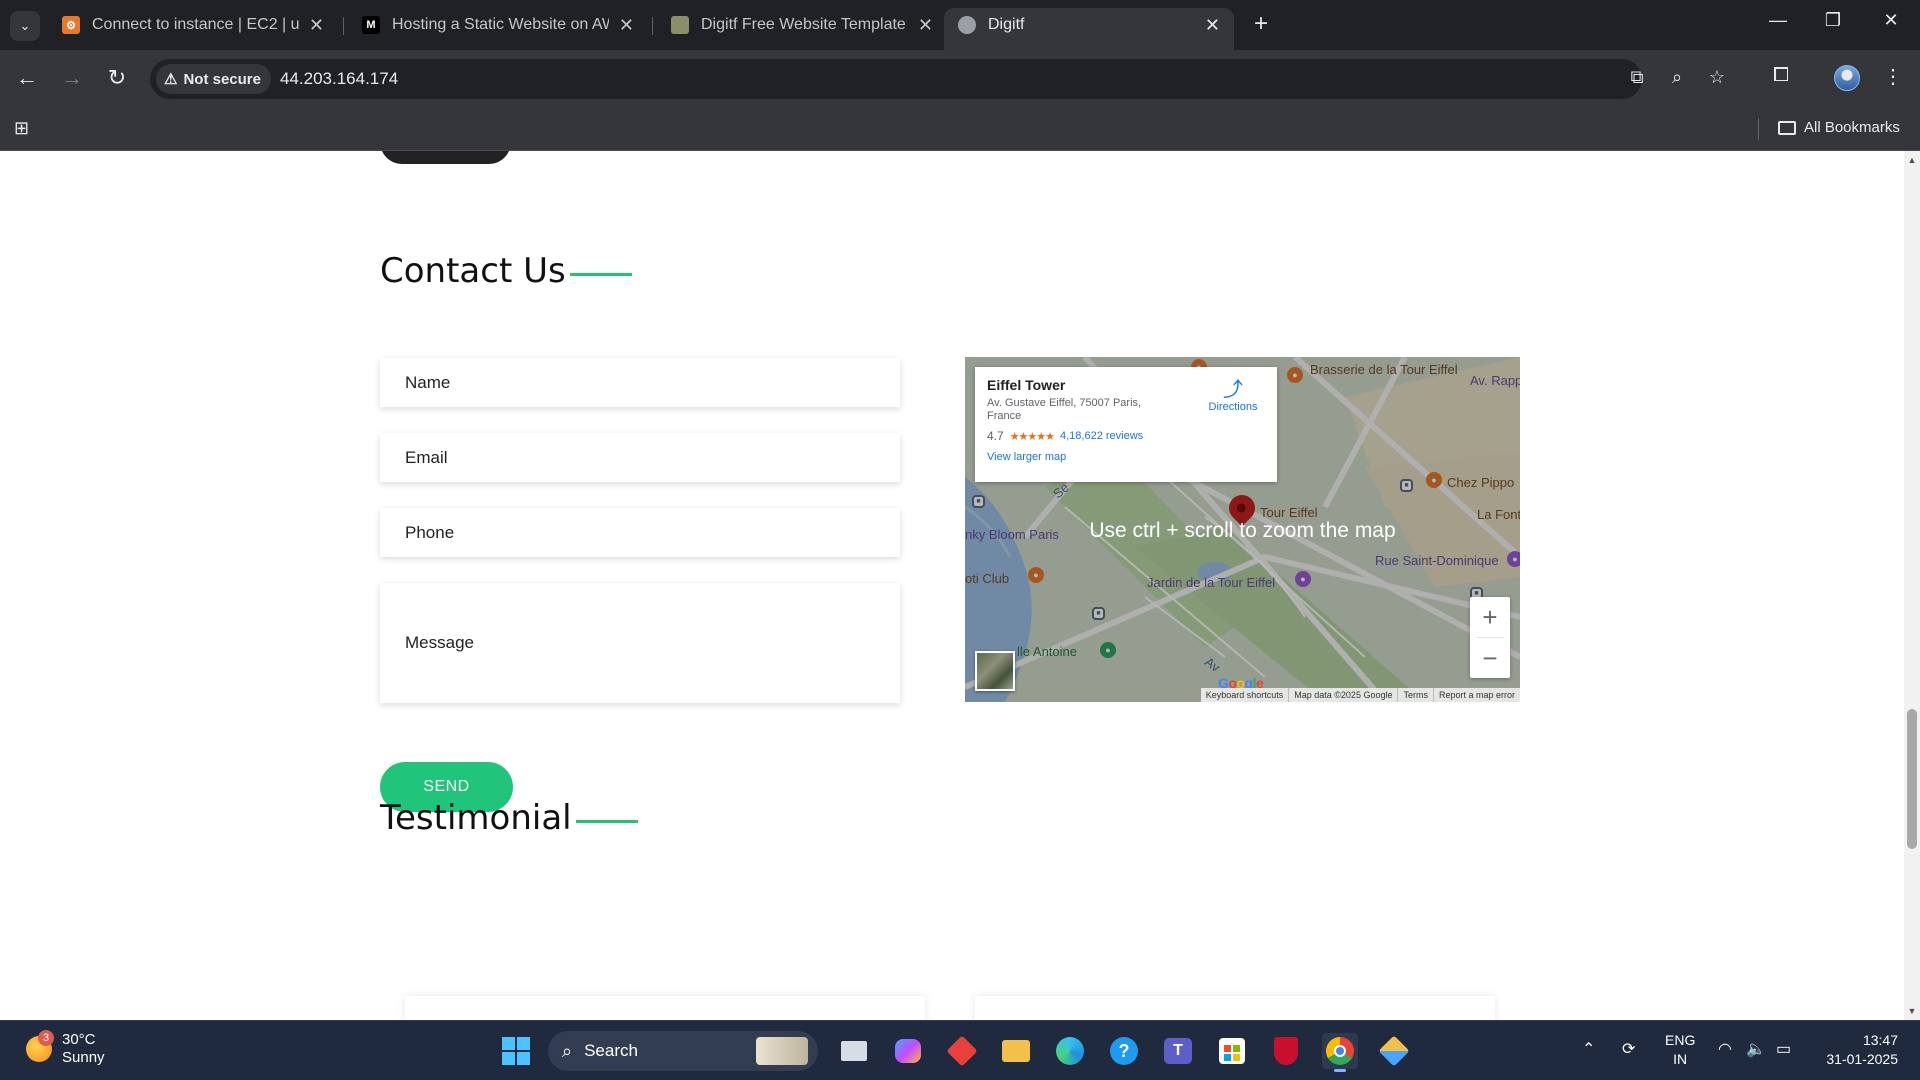 The image size is (1920, 1080). What do you see at coordinates (1245, 695) in the screenshot?
I see `keyboard-shortcuts-link: Keyboard shortcuts` at bounding box center [1245, 695].